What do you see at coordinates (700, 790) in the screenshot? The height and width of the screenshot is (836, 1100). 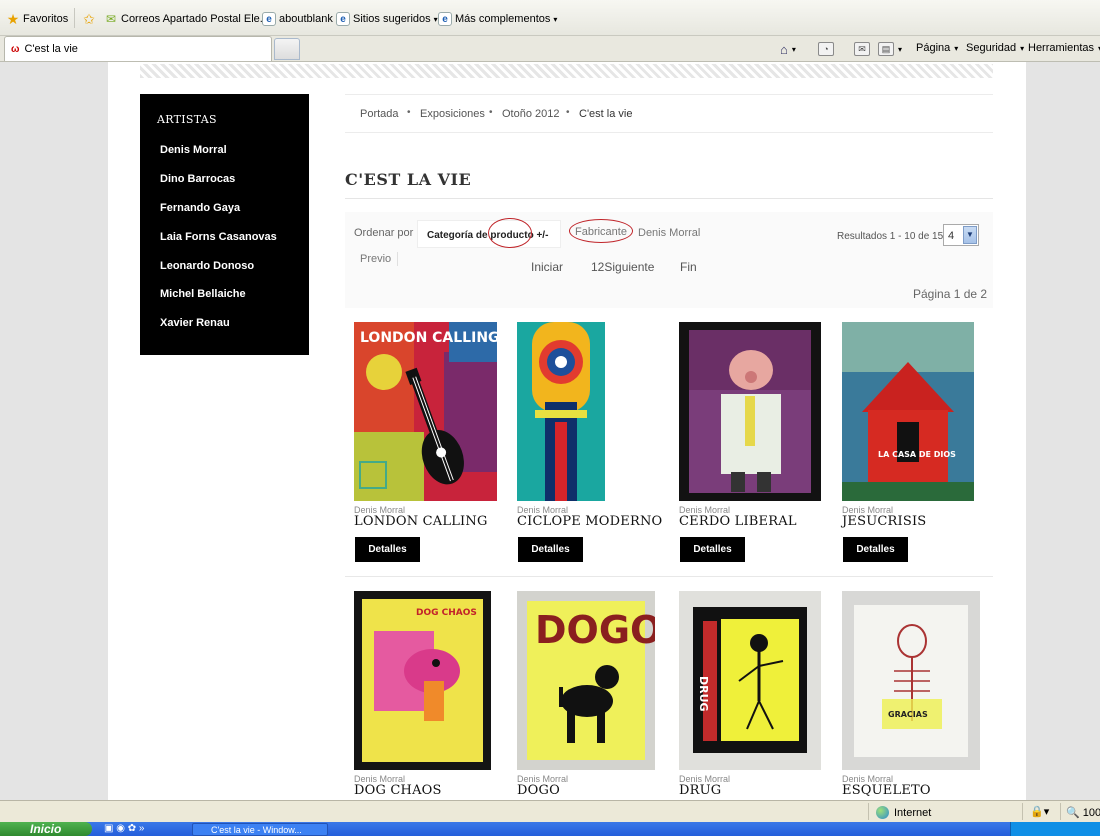 I see `product-name: DRUG` at bounding box center [700, 790].